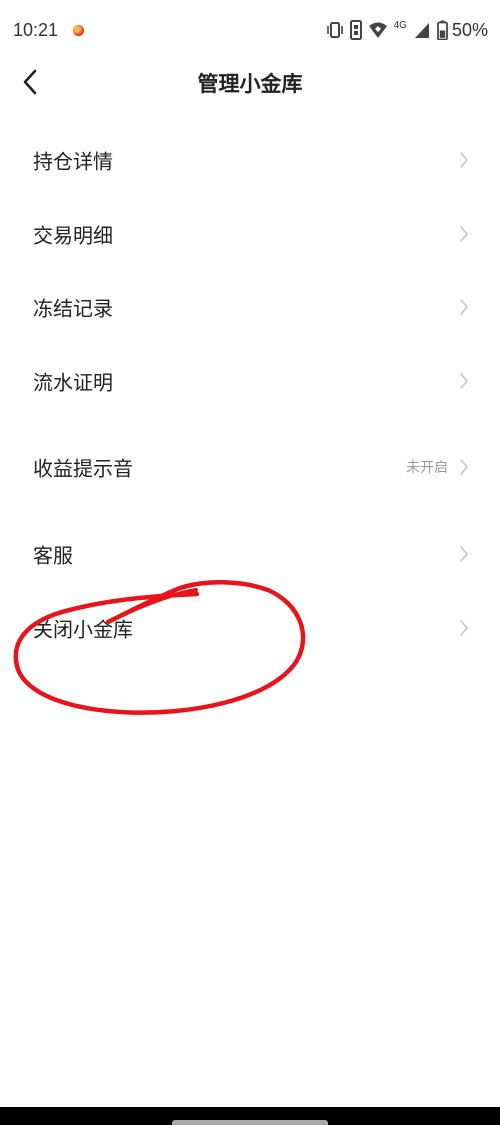  What do you see at coordinates (427, 468) in the screenshot?
I see `earnings-sound-status: 未开启` at bounding box center [427, 468].